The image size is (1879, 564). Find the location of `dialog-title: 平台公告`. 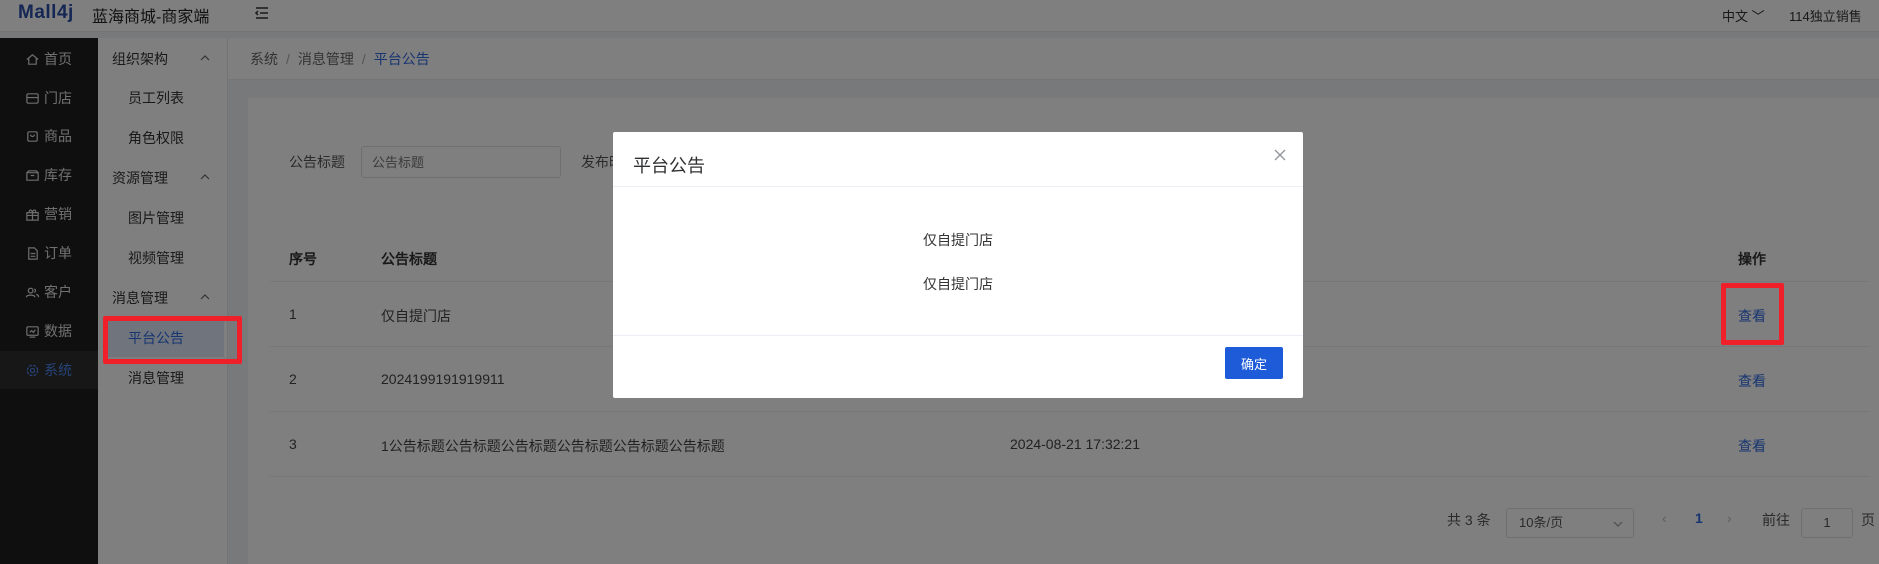

dialog-title: 平台公告 is located at coordinates (669, 166).